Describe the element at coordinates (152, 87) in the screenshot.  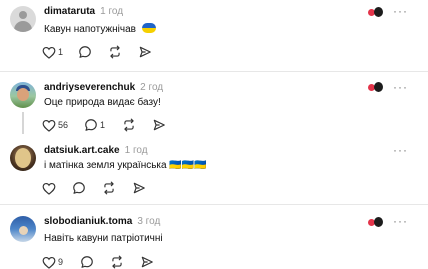
I see `post-time: 2 год` at that location.